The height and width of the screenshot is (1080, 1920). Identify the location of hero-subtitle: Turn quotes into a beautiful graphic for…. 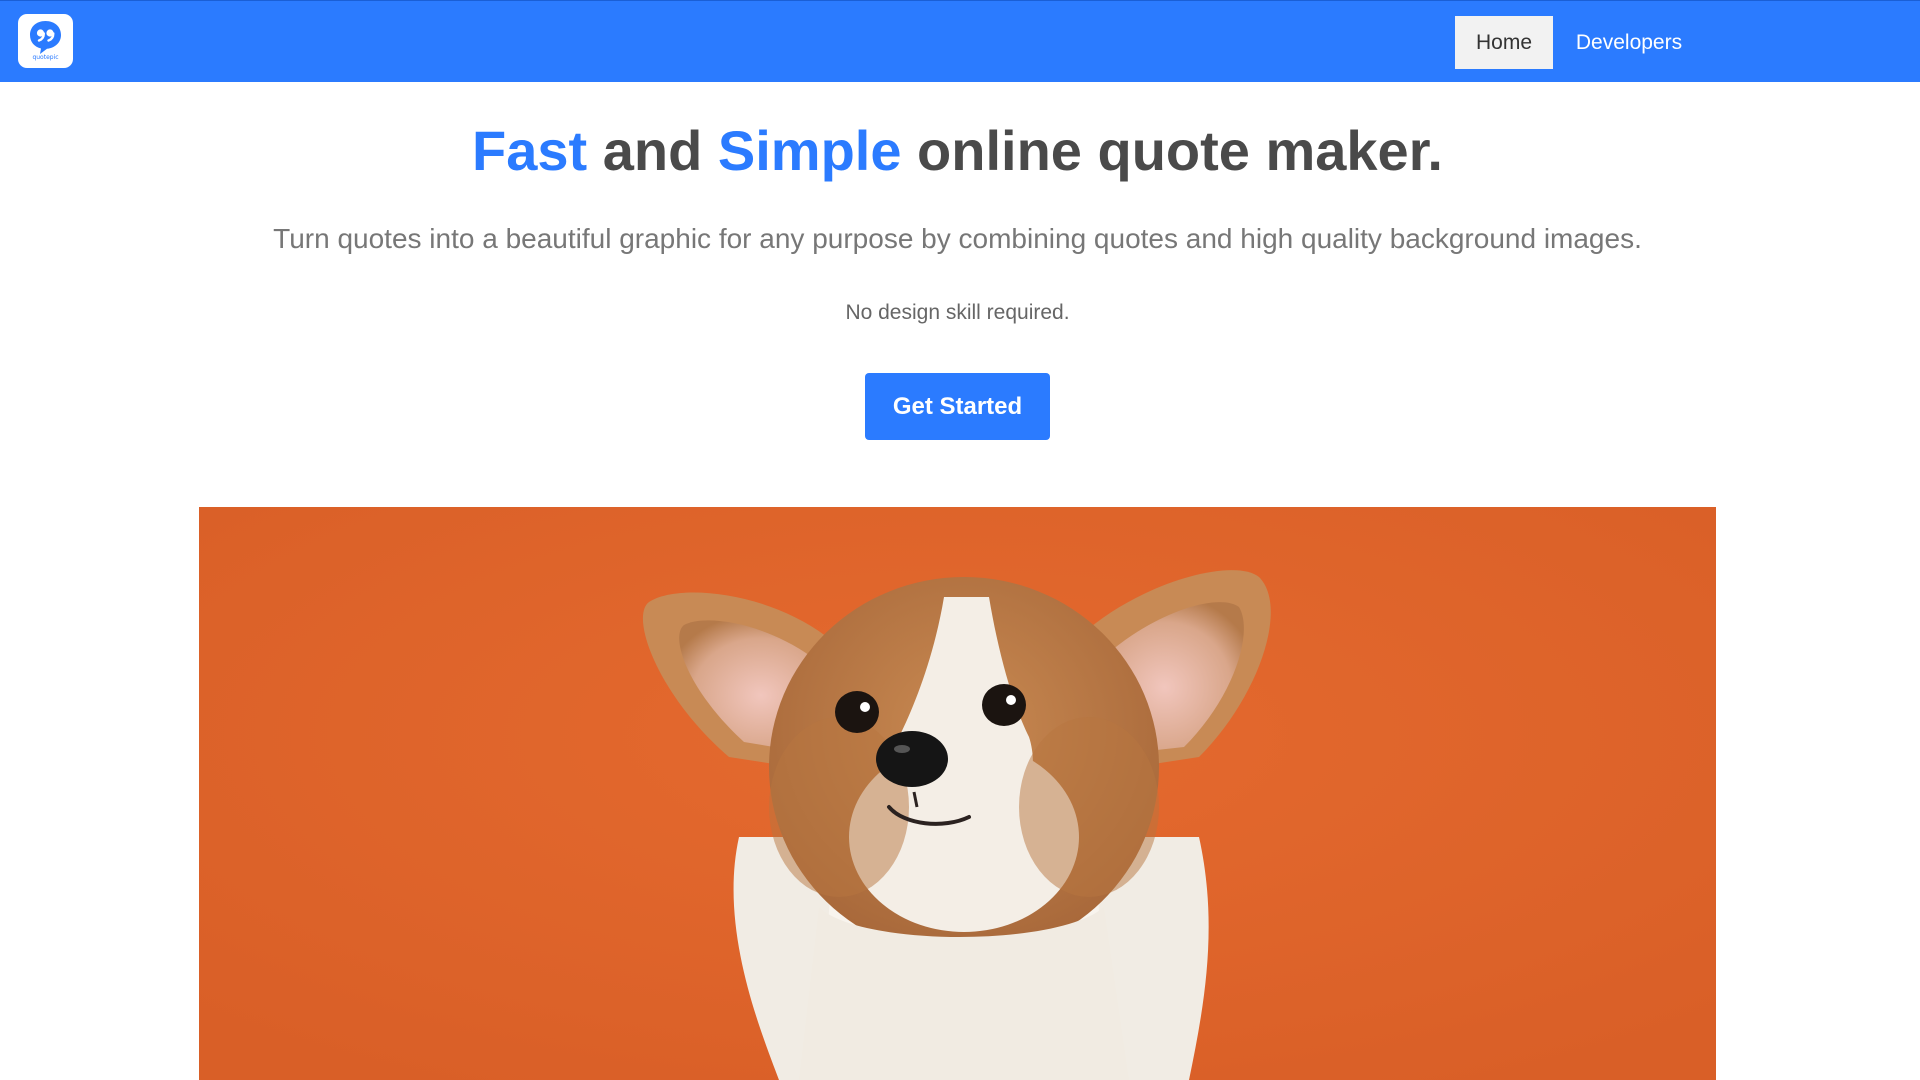
(957, 238).